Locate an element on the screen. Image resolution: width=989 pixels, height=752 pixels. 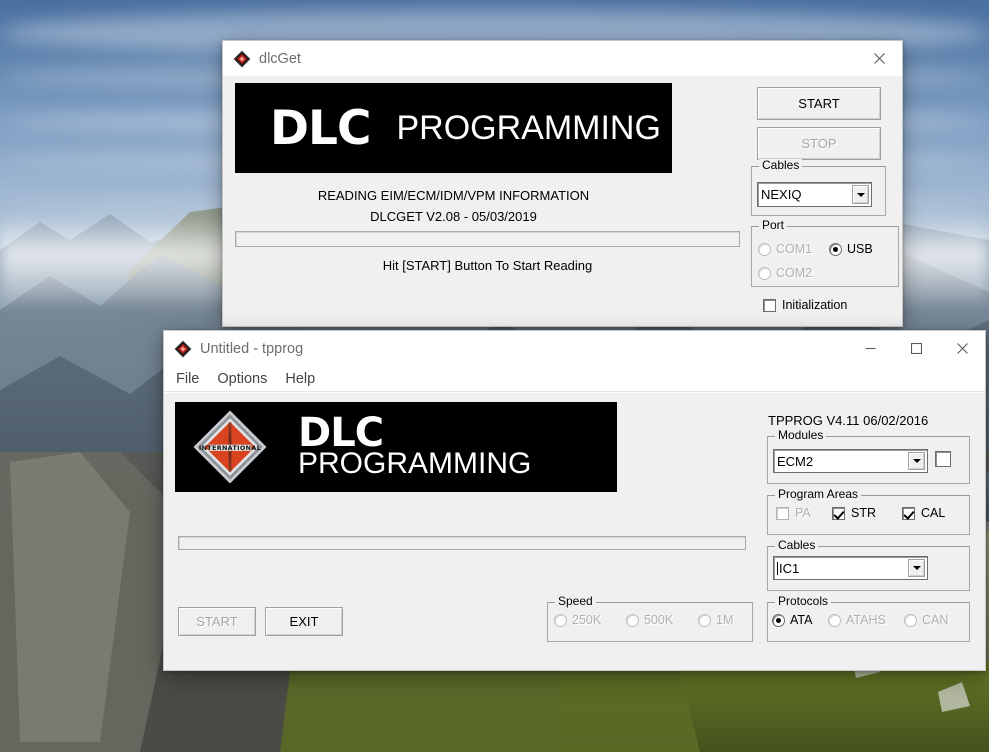
tpprog-program-area-str-label: STR is located at coordinates (863, 513).